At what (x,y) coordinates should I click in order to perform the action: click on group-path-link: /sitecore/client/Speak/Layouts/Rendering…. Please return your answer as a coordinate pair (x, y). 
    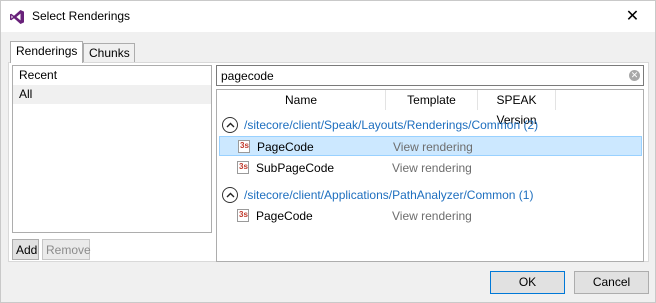
    Looking at the image, I should click on (391, 125).